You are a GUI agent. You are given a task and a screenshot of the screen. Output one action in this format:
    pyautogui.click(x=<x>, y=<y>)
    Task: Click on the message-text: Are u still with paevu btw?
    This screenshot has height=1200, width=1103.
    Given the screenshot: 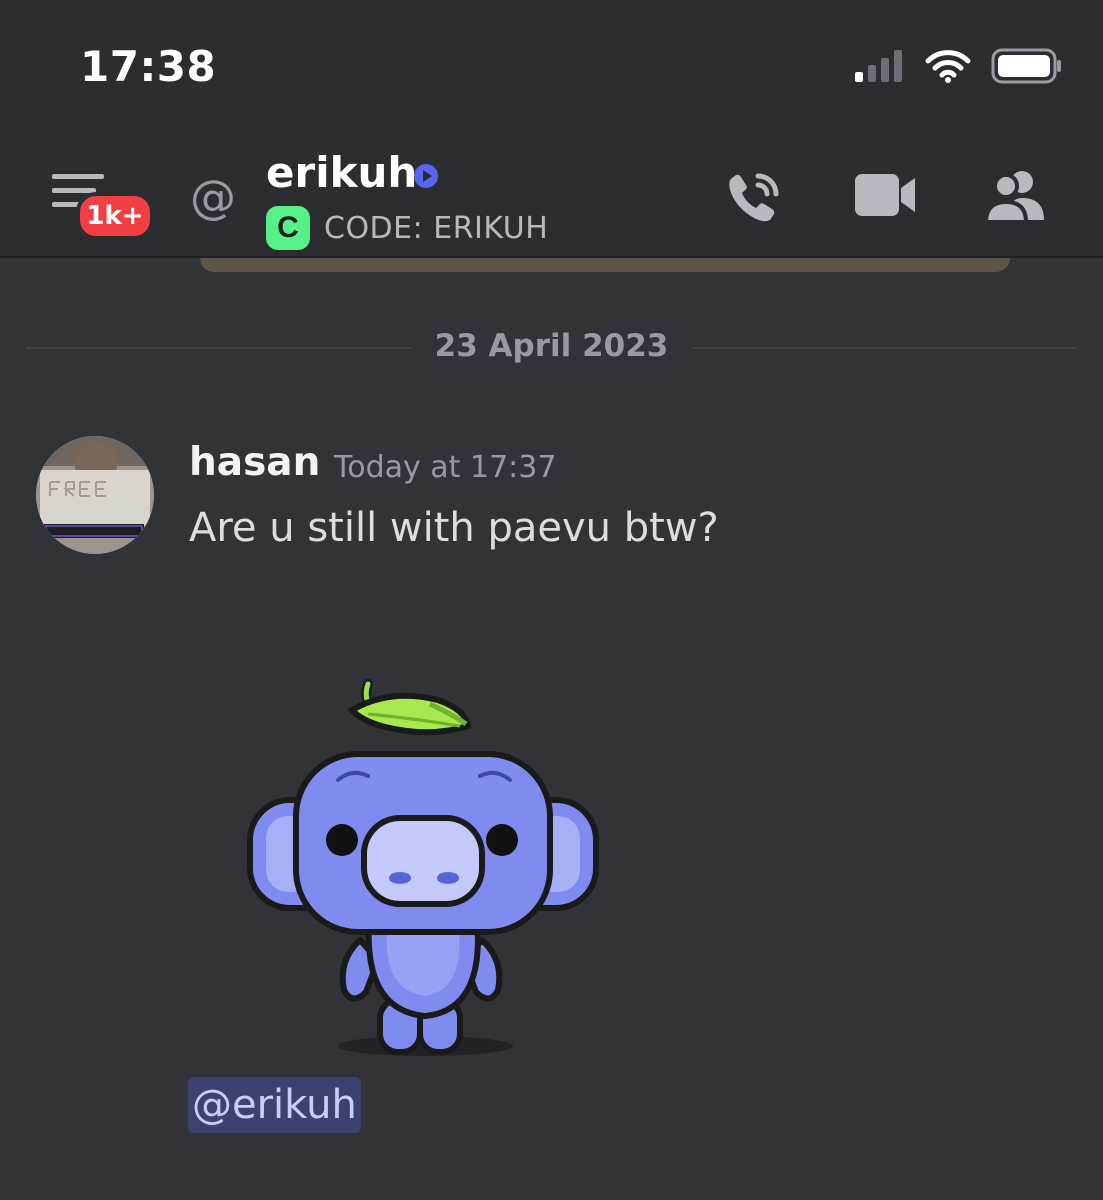 What is the action you would take?
    pyautogui.click(x=454, y=528)
    